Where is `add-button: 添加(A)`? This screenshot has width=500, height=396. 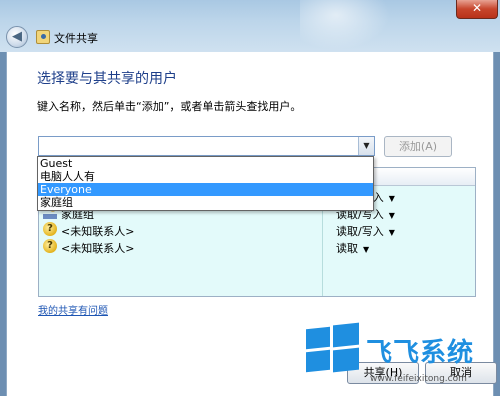 add-button: 添加(A) is located at coordinates (418, 146).